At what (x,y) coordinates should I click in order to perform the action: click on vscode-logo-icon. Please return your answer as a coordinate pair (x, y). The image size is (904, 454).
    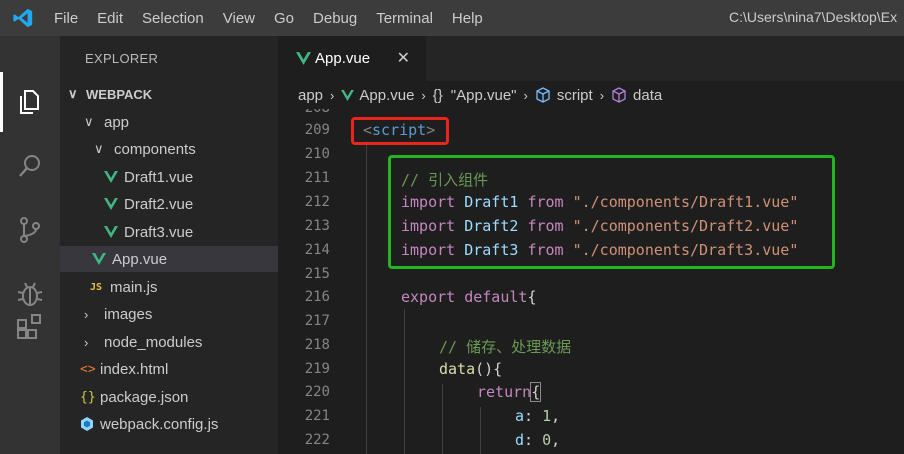
    Looking at the image, I should click on (23, 18).